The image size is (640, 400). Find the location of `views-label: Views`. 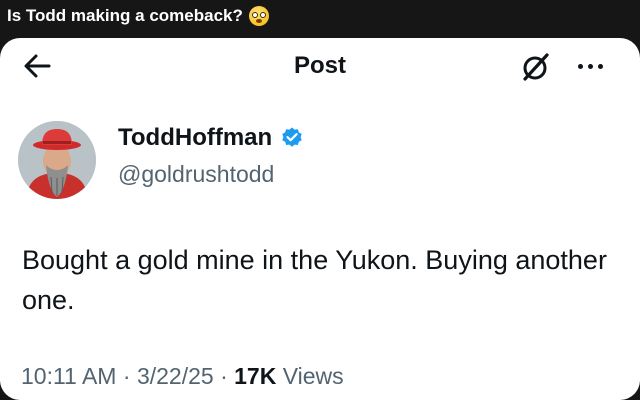

views-label: Views is located at coordinates (313, 376).